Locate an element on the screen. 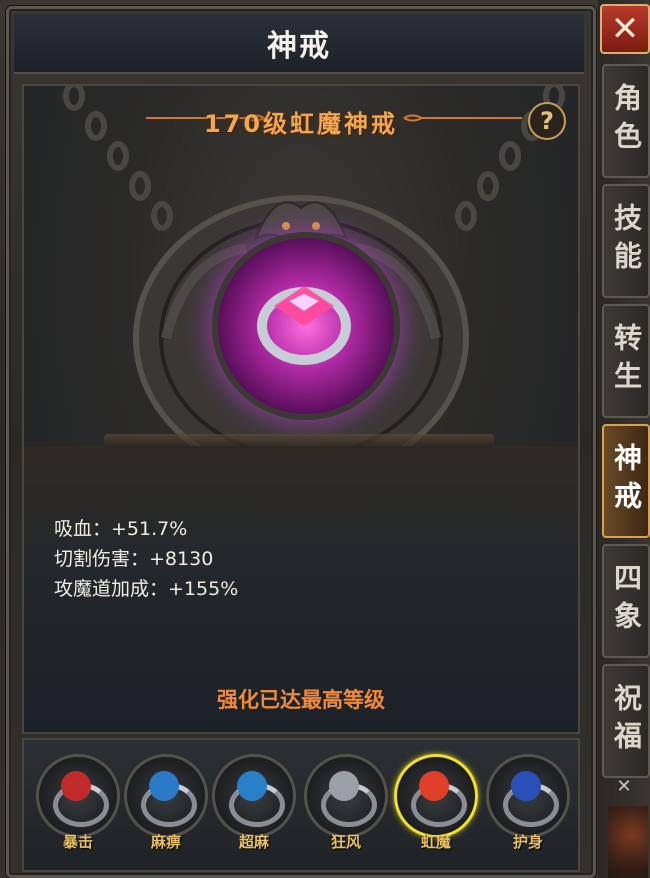 The image size is (650, 878). crit-gem-icon is located at coordinates (76, 786).